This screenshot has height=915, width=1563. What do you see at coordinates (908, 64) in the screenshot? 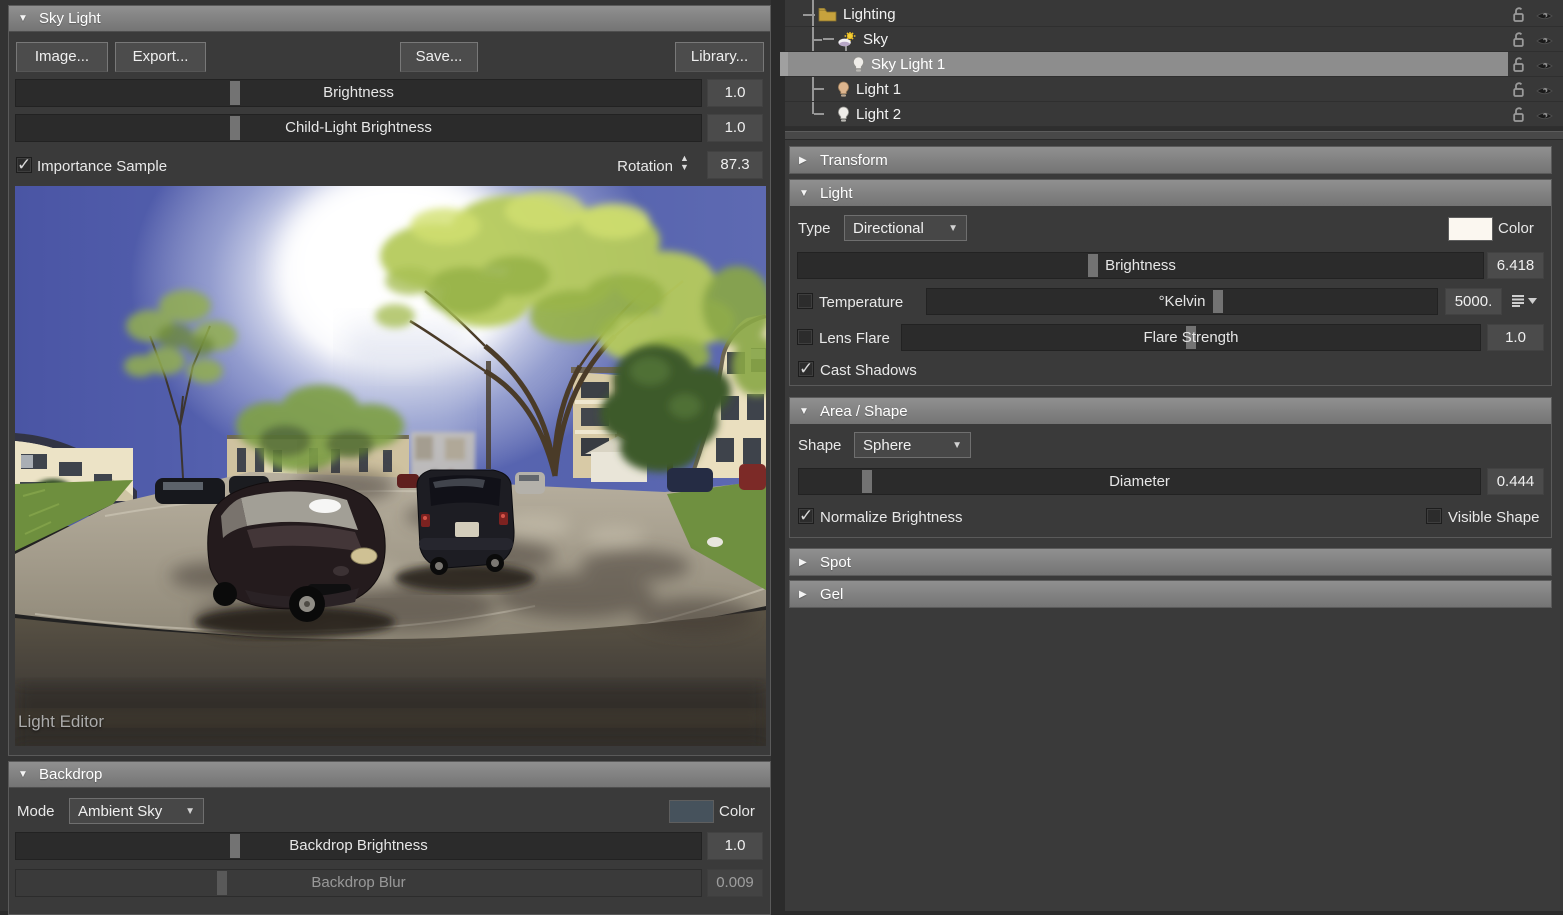
I see `tree-item-label: Sky Light 1` at bounding box center [908, 64].